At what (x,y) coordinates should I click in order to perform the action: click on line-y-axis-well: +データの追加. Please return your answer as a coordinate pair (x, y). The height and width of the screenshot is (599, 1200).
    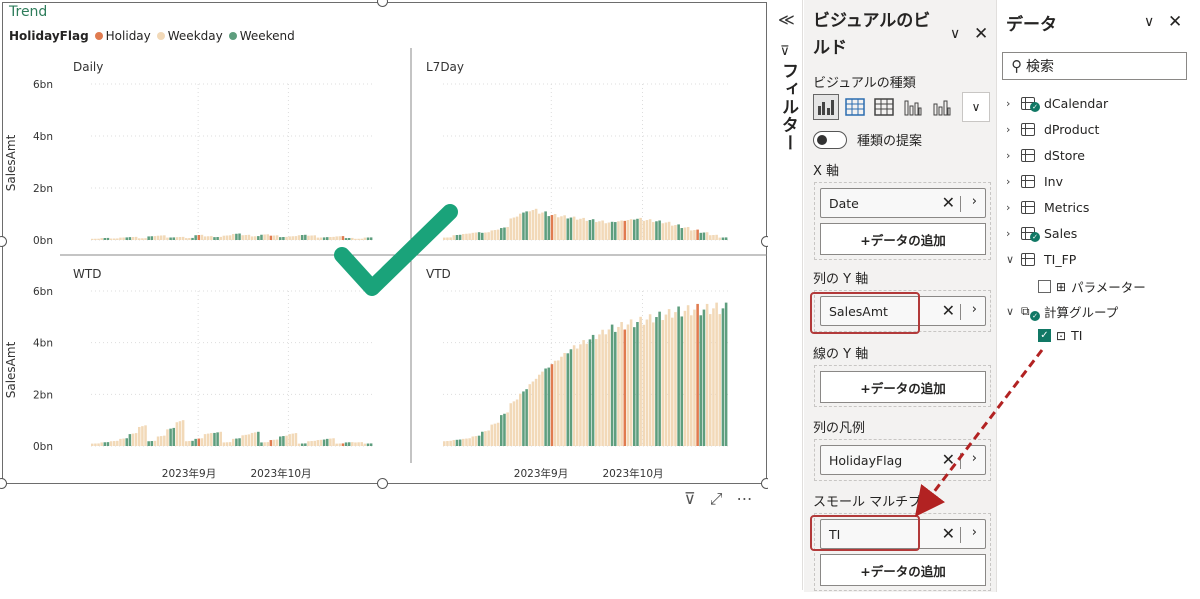
    Looking at the image, I should click on (902, 386).